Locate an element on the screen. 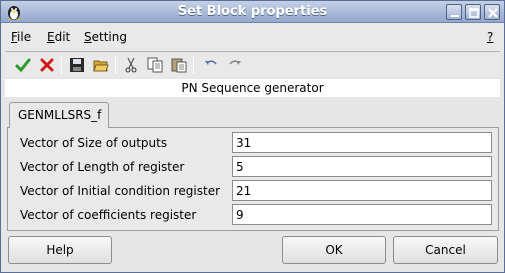 The width and height of the screenshot is (505, 273). param-input-coefficients is located at coordinates (362, 214).